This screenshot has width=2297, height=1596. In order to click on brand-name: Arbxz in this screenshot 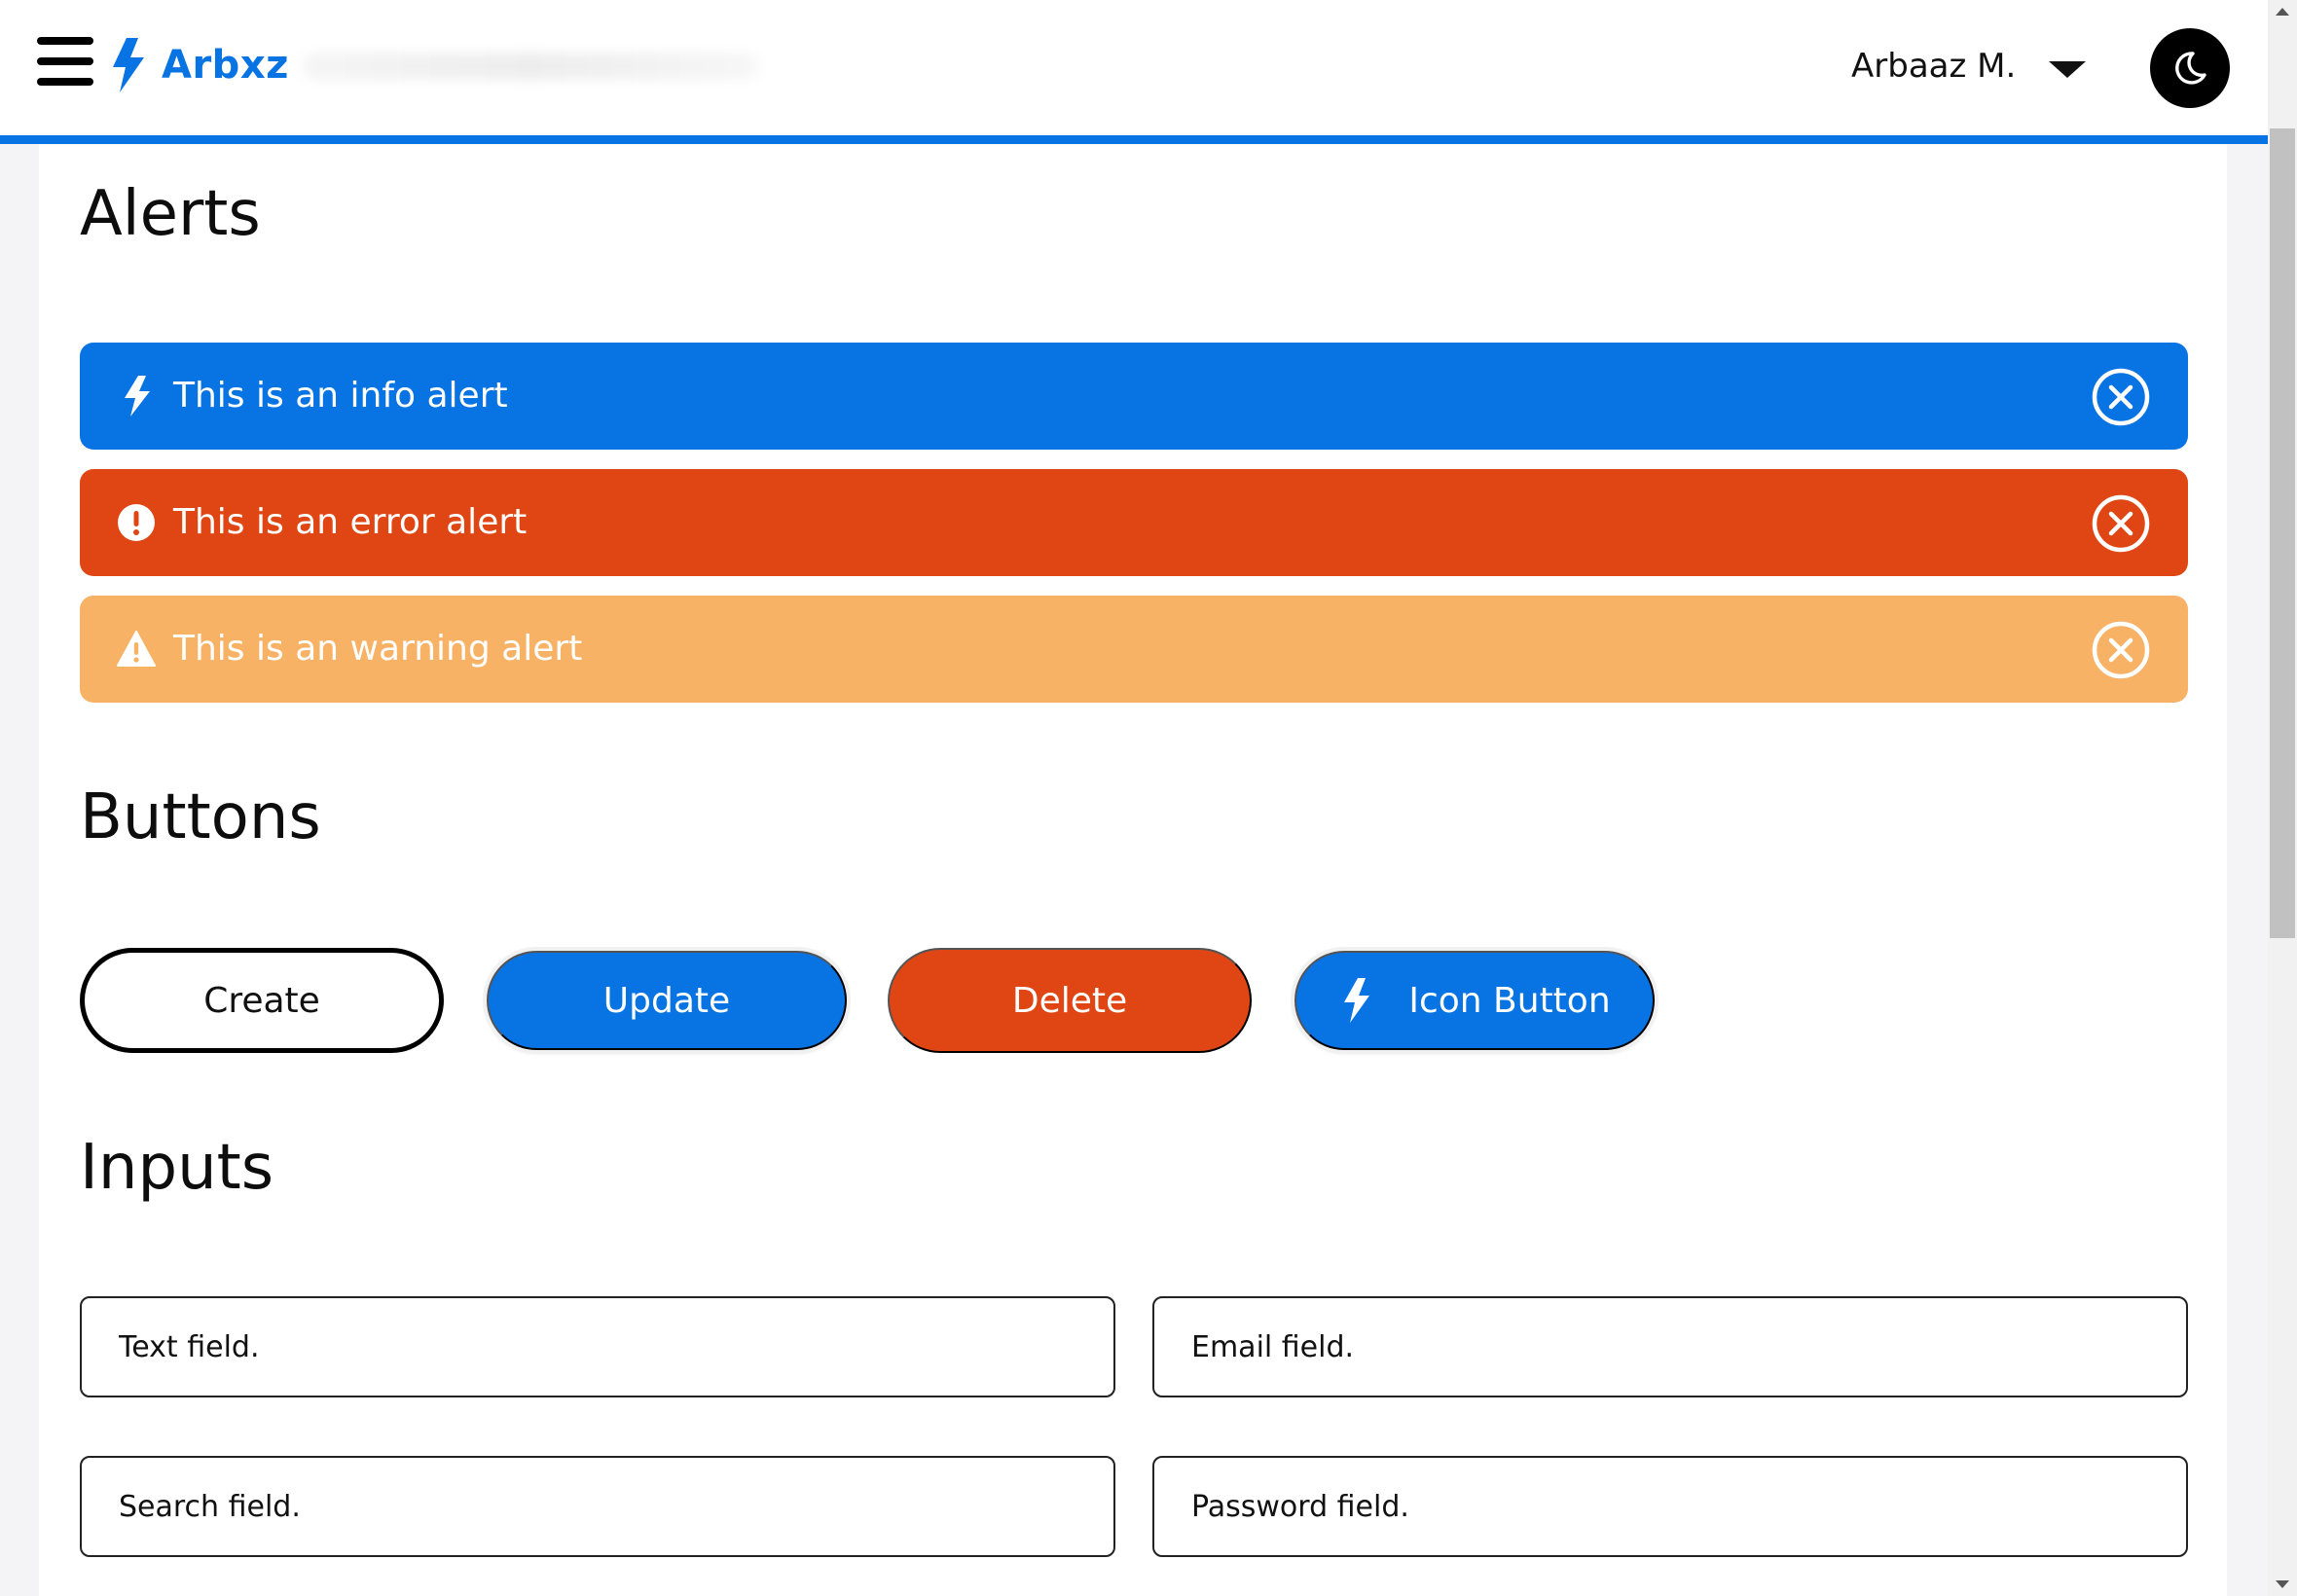, I will do `click(225, 65)`.